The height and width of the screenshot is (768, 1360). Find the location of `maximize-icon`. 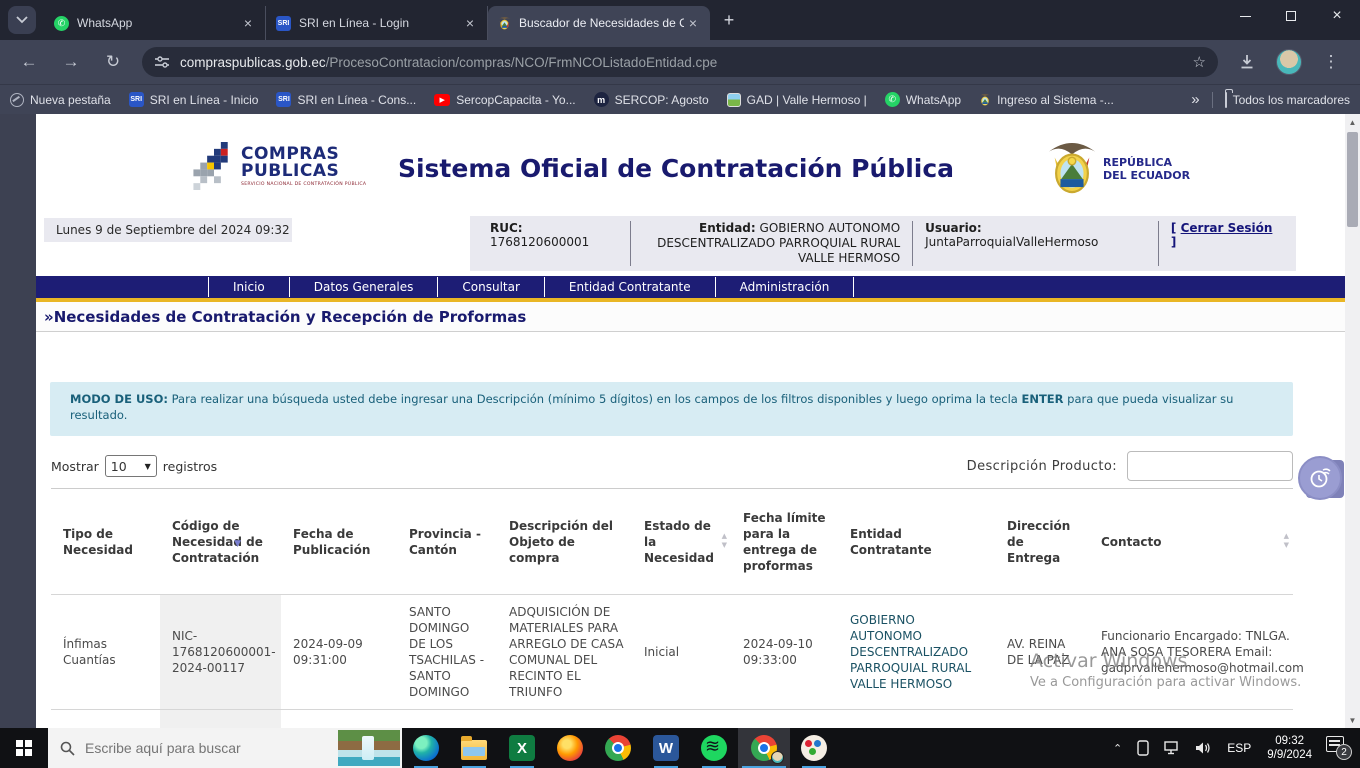

maximize-icon is located at coordinates (1291, 16).